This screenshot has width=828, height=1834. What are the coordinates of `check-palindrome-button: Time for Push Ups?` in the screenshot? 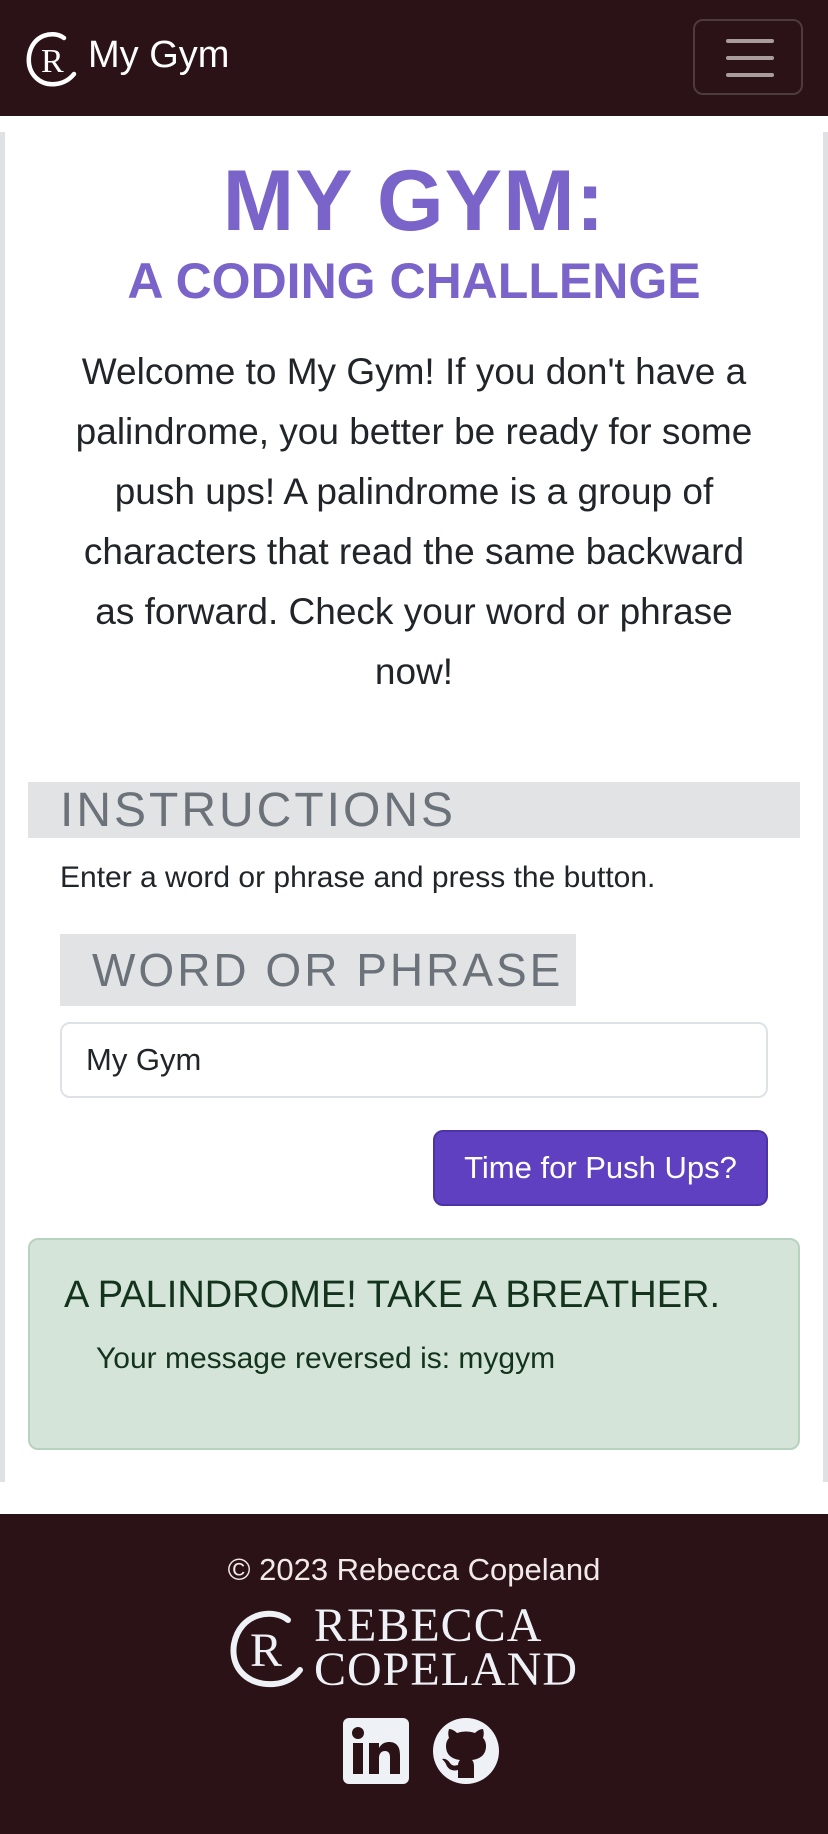 It's located at (600, 1168).